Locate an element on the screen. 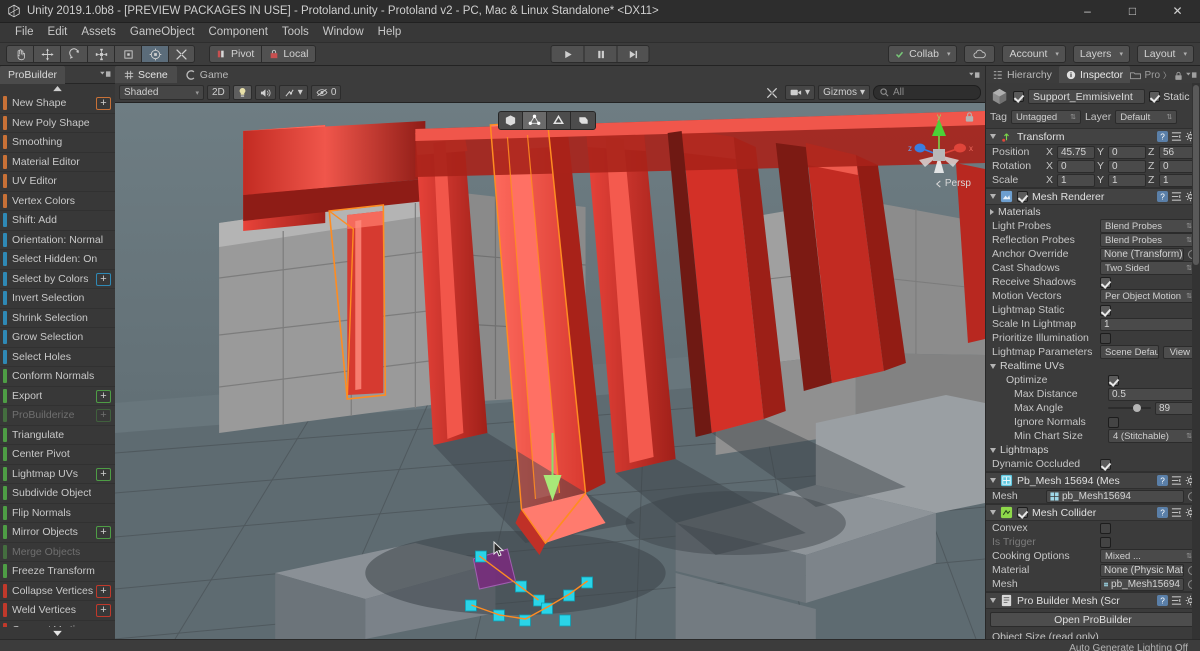 The width and height of the screenshot is (1200, 651). close-button: ✕ is located at coordinates (1177, 11).